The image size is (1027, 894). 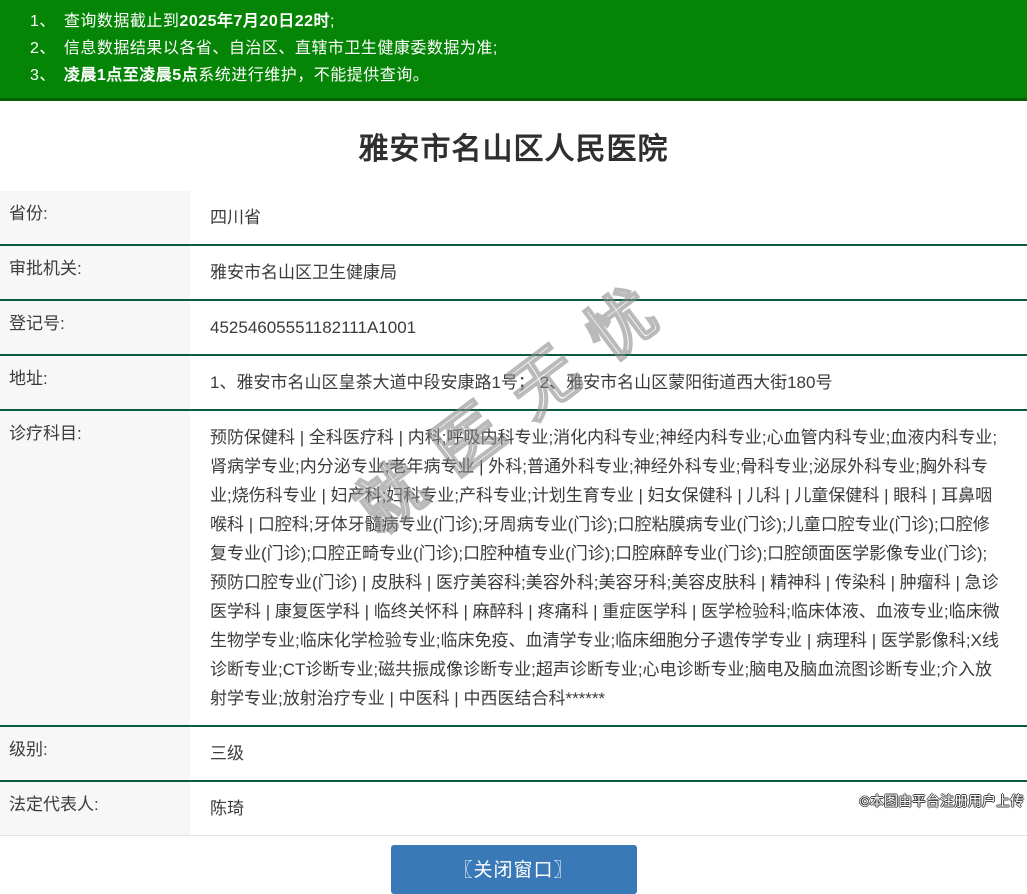 I want to click on close-window-button: 〖关闭窗口〗, so click(x=513, y=869).